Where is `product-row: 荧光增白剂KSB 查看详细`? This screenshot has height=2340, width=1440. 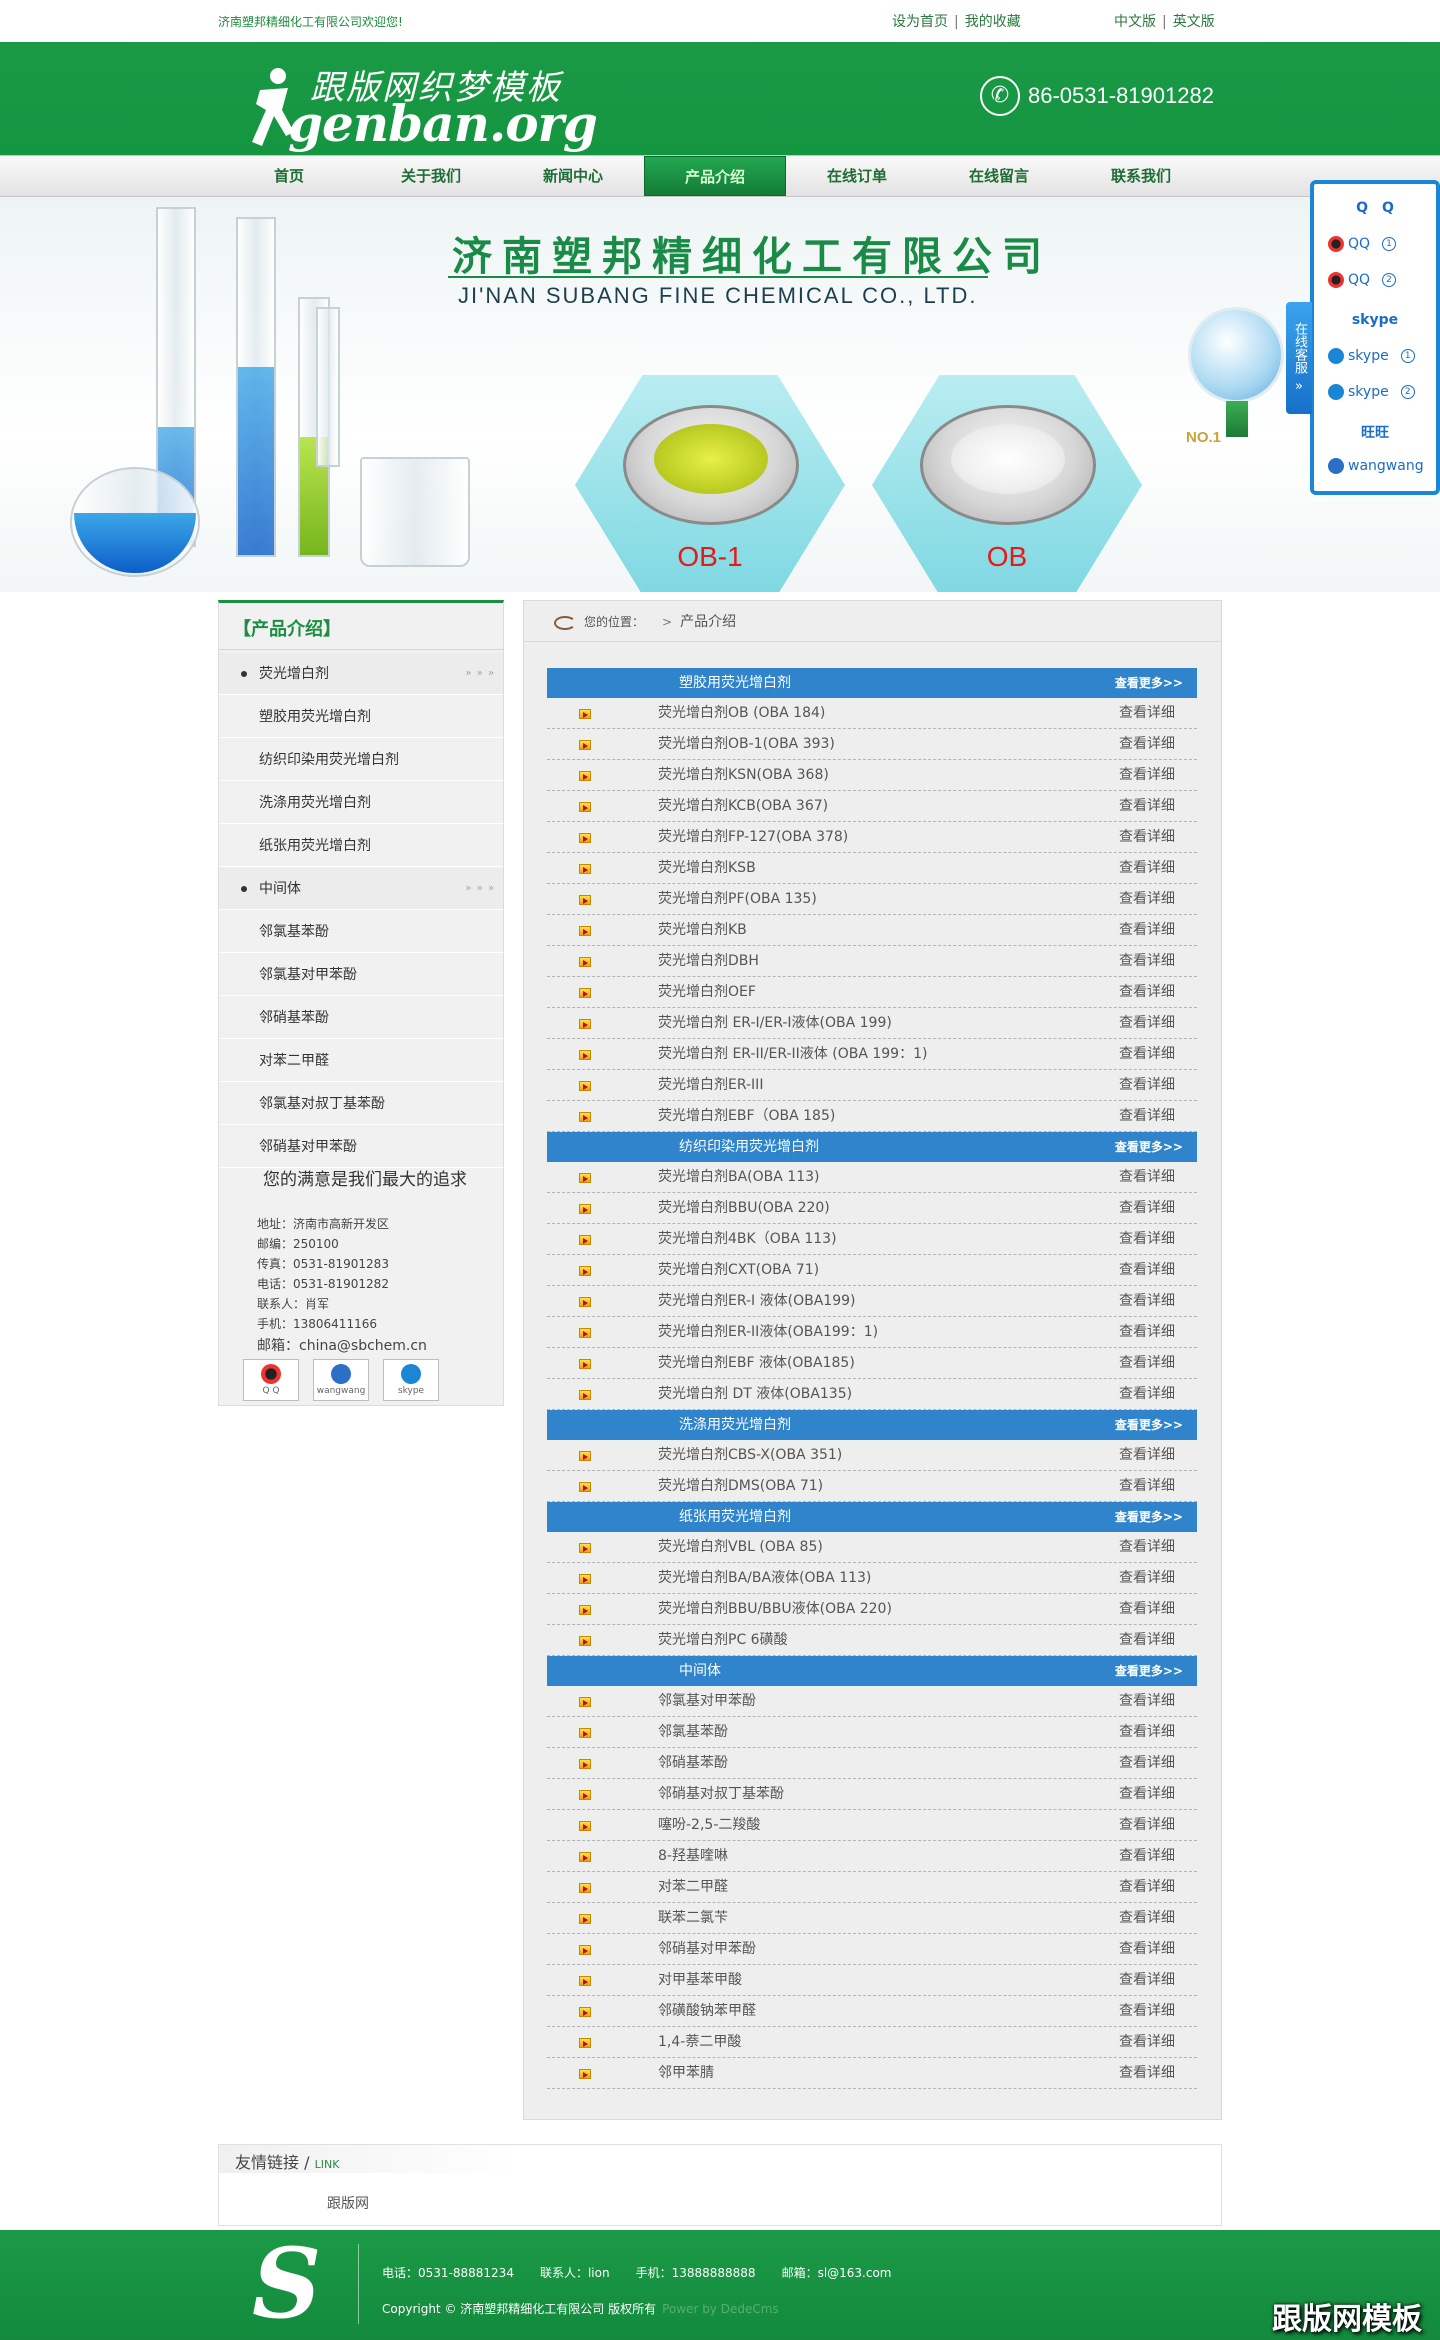
product-row: 荧光增白剂KSB 查看详细 is located at coordinates (872, 868).